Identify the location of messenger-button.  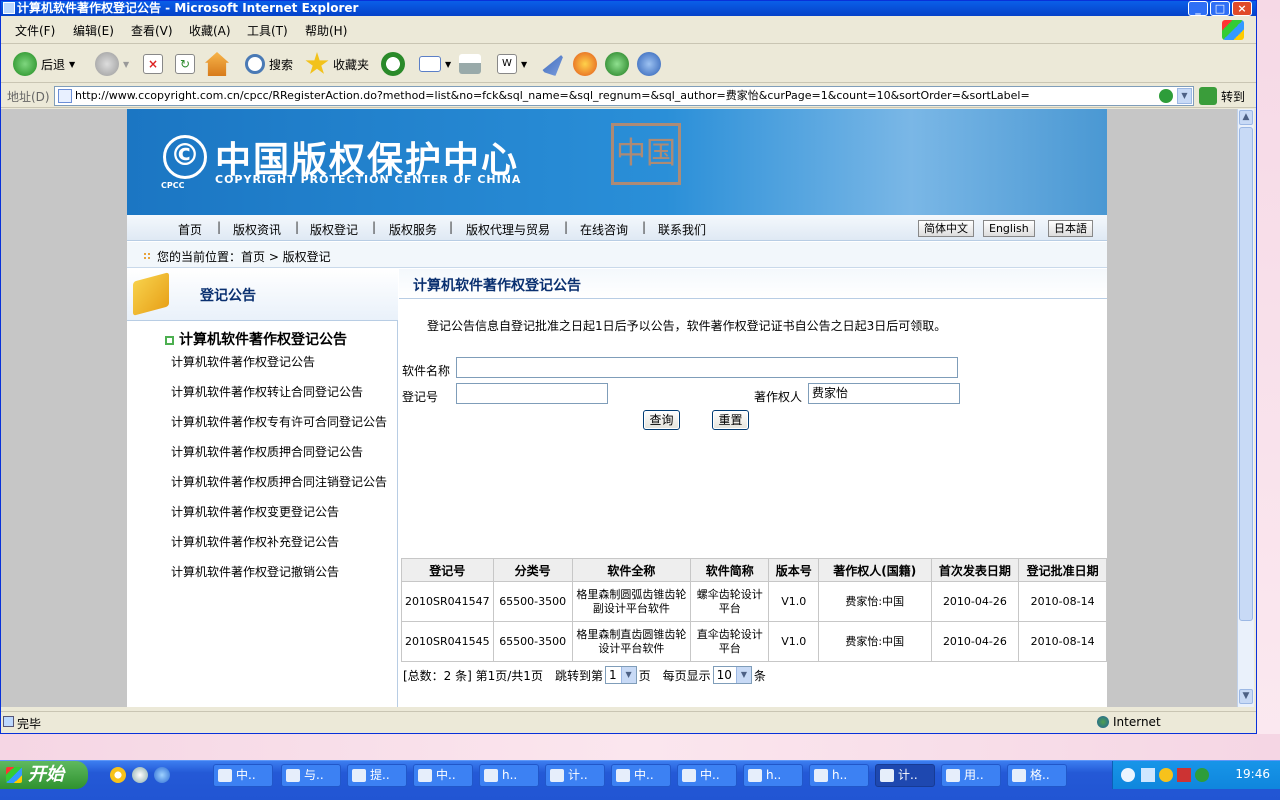
(617, 64).